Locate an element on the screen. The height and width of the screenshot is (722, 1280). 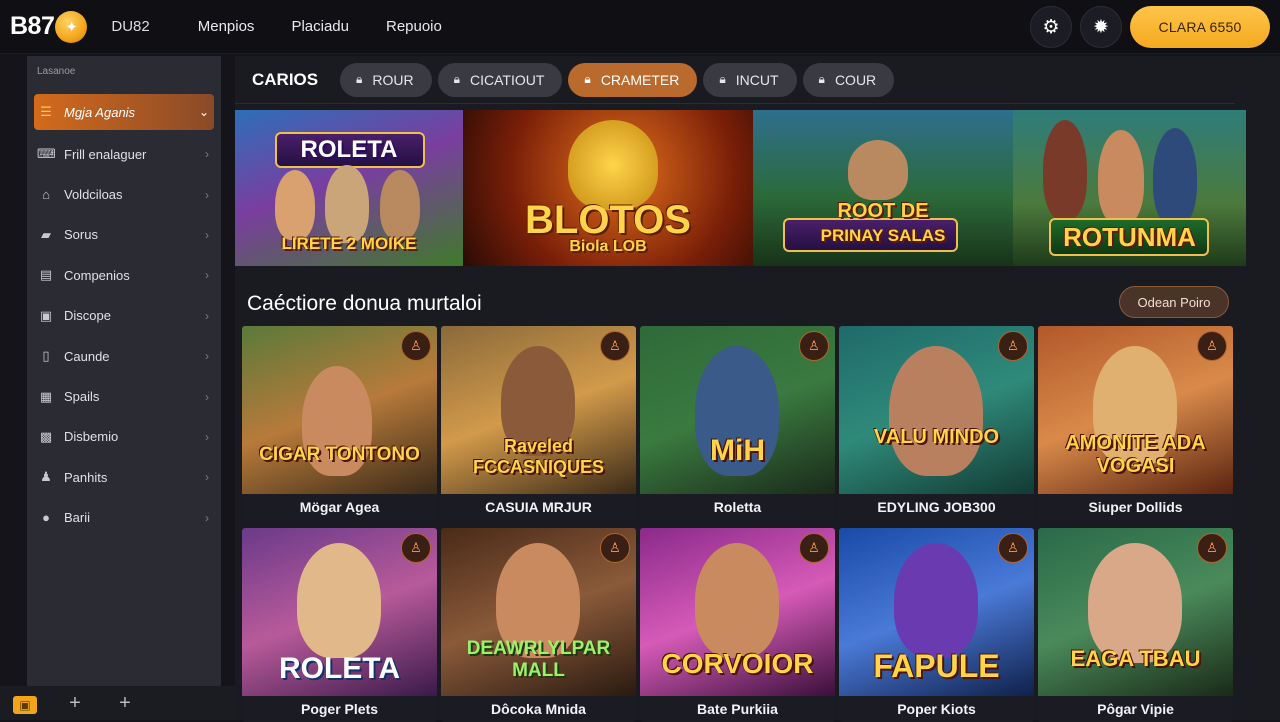
game-figure is located at coordinates (339, 600).